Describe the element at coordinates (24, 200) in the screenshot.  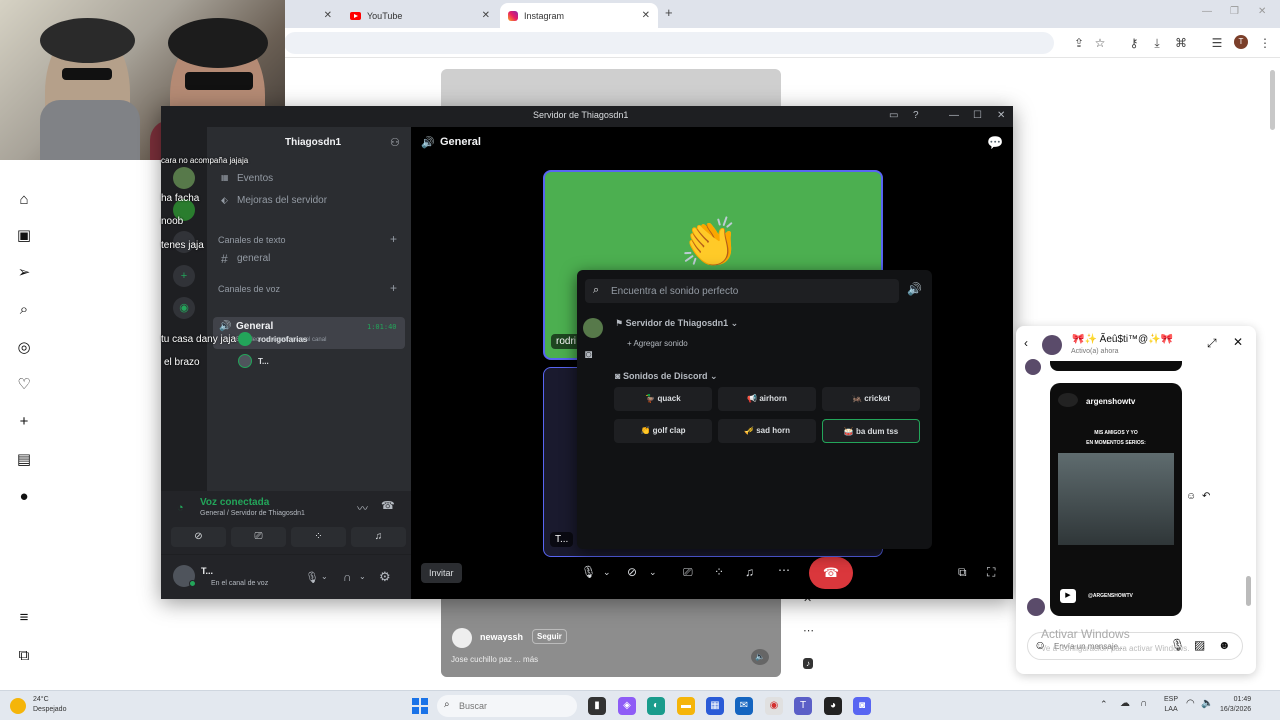
I see `home-icon: ⌂` at that location.